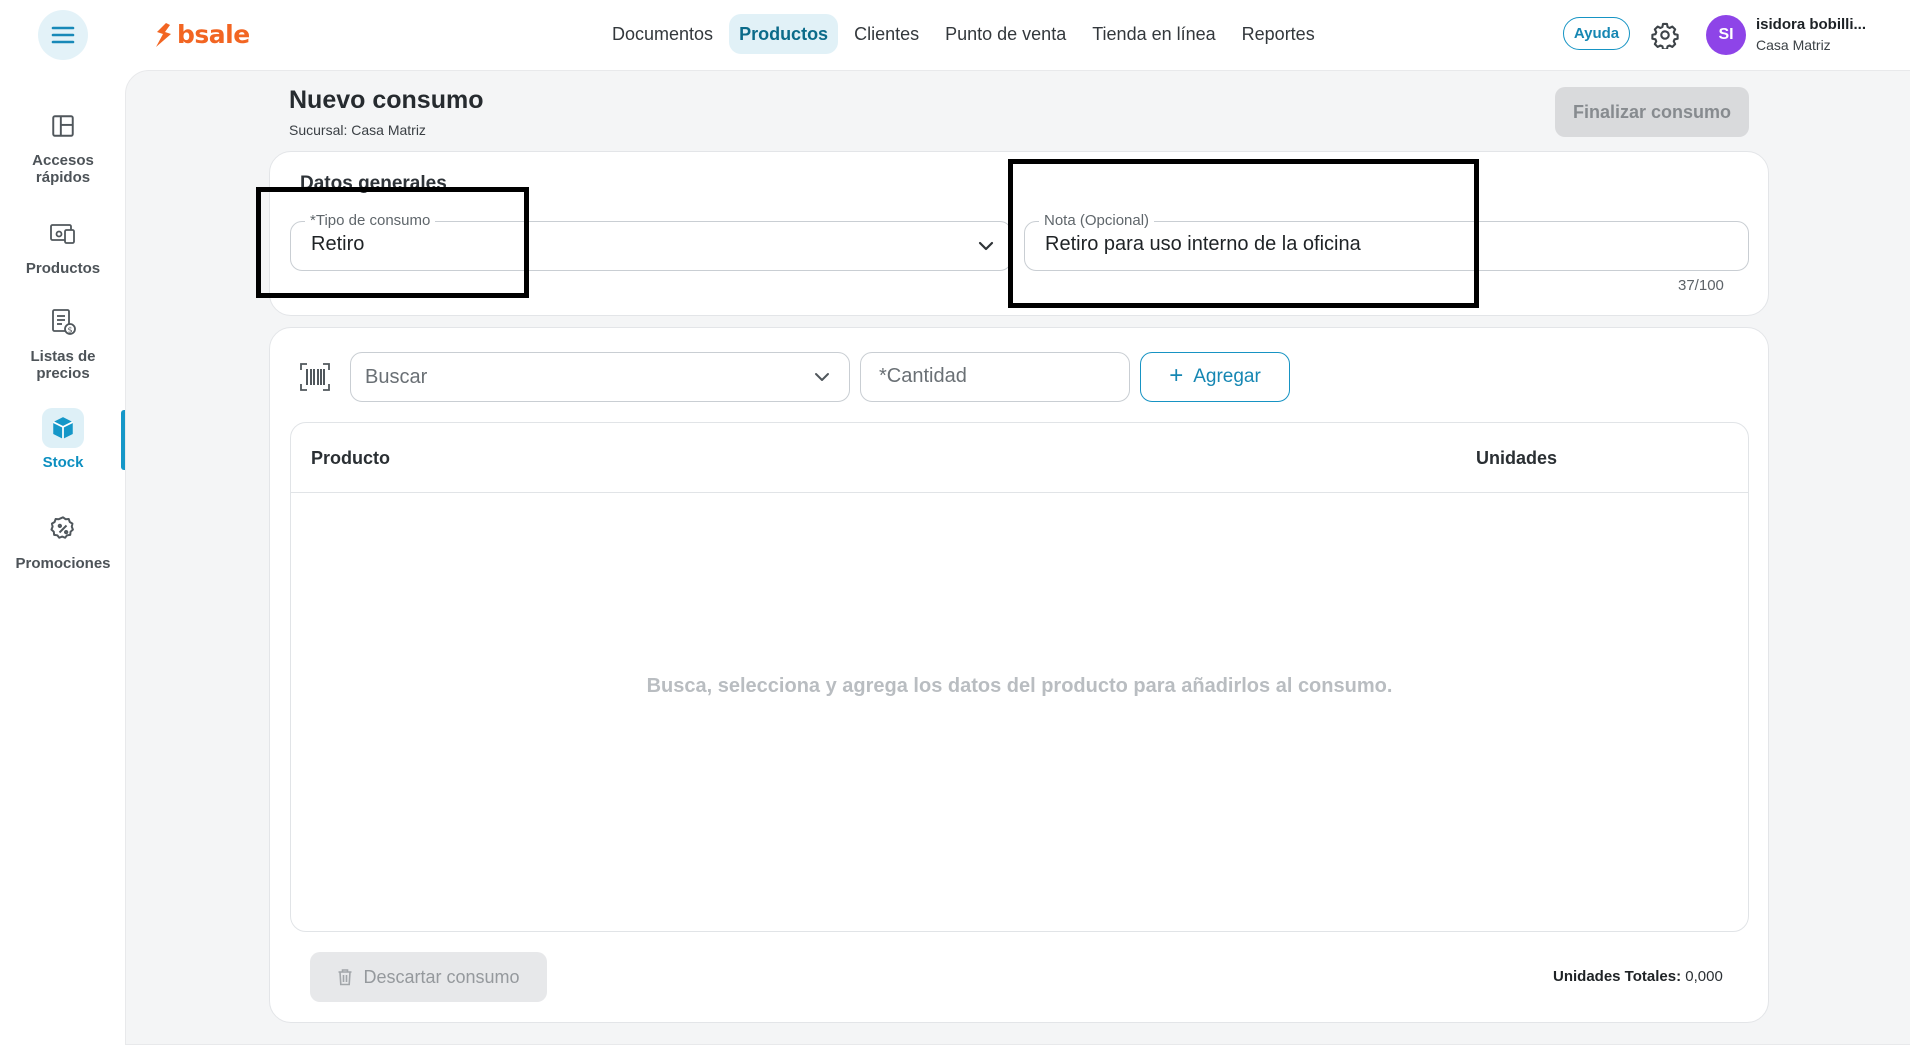 This screenshot has width=1910, height=1045. I want to click on brand-logo: bsale, so click(202, 34).